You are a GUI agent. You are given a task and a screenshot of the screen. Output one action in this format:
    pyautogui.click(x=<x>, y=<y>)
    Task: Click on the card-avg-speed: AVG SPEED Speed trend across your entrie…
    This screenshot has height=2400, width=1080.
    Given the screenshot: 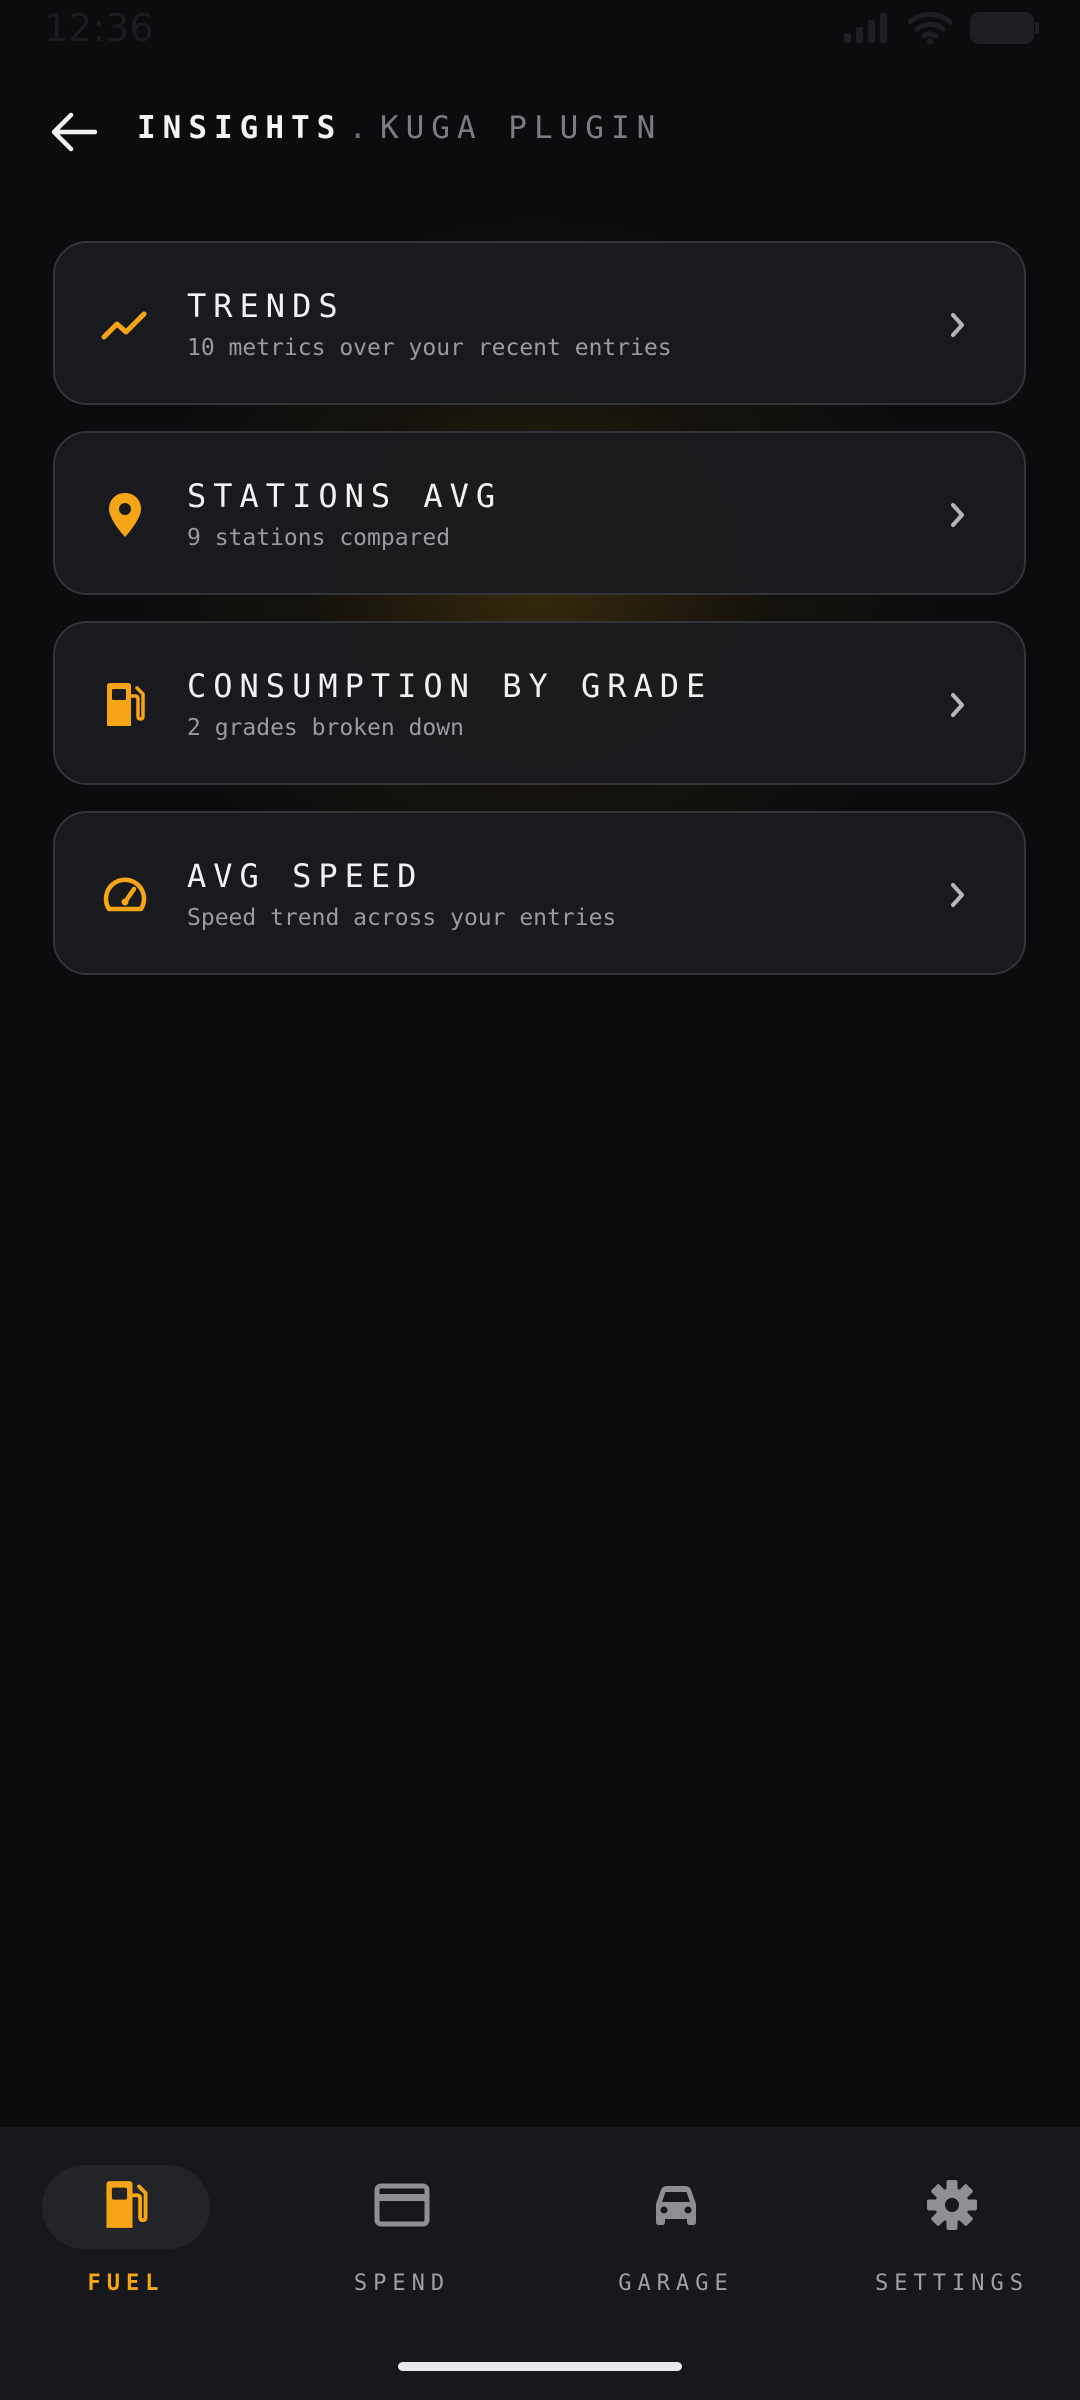 What is the action you would take?
    pyautogui.click(x=539, y=893)
    